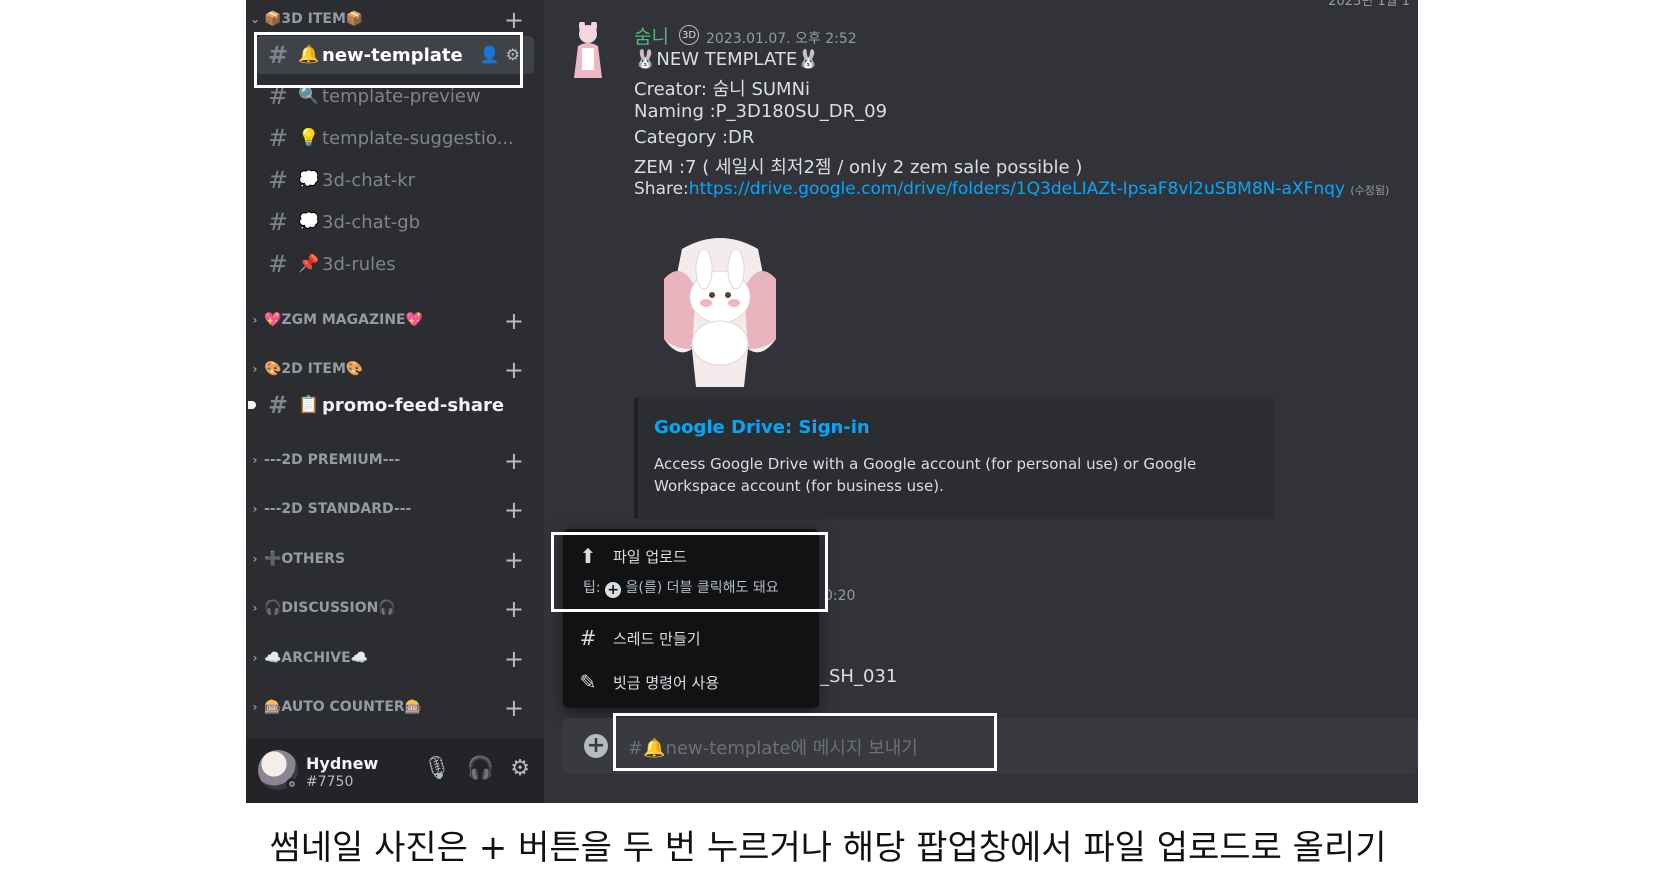 This screenshot has width=1656, height=895. I want to click on category-label: ---2D STANDARD---, so click(338, 509).